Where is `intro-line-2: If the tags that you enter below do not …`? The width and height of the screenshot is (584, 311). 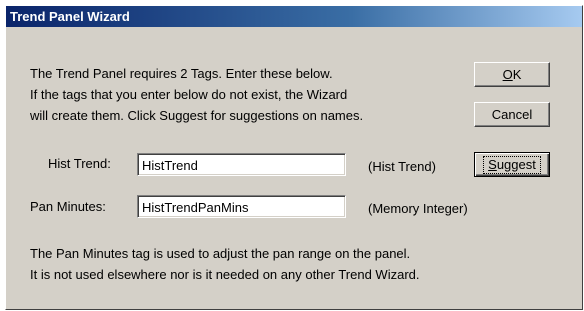
intro-line-2: If the tags that you enter below do not … is located at coordinates (189, 94).